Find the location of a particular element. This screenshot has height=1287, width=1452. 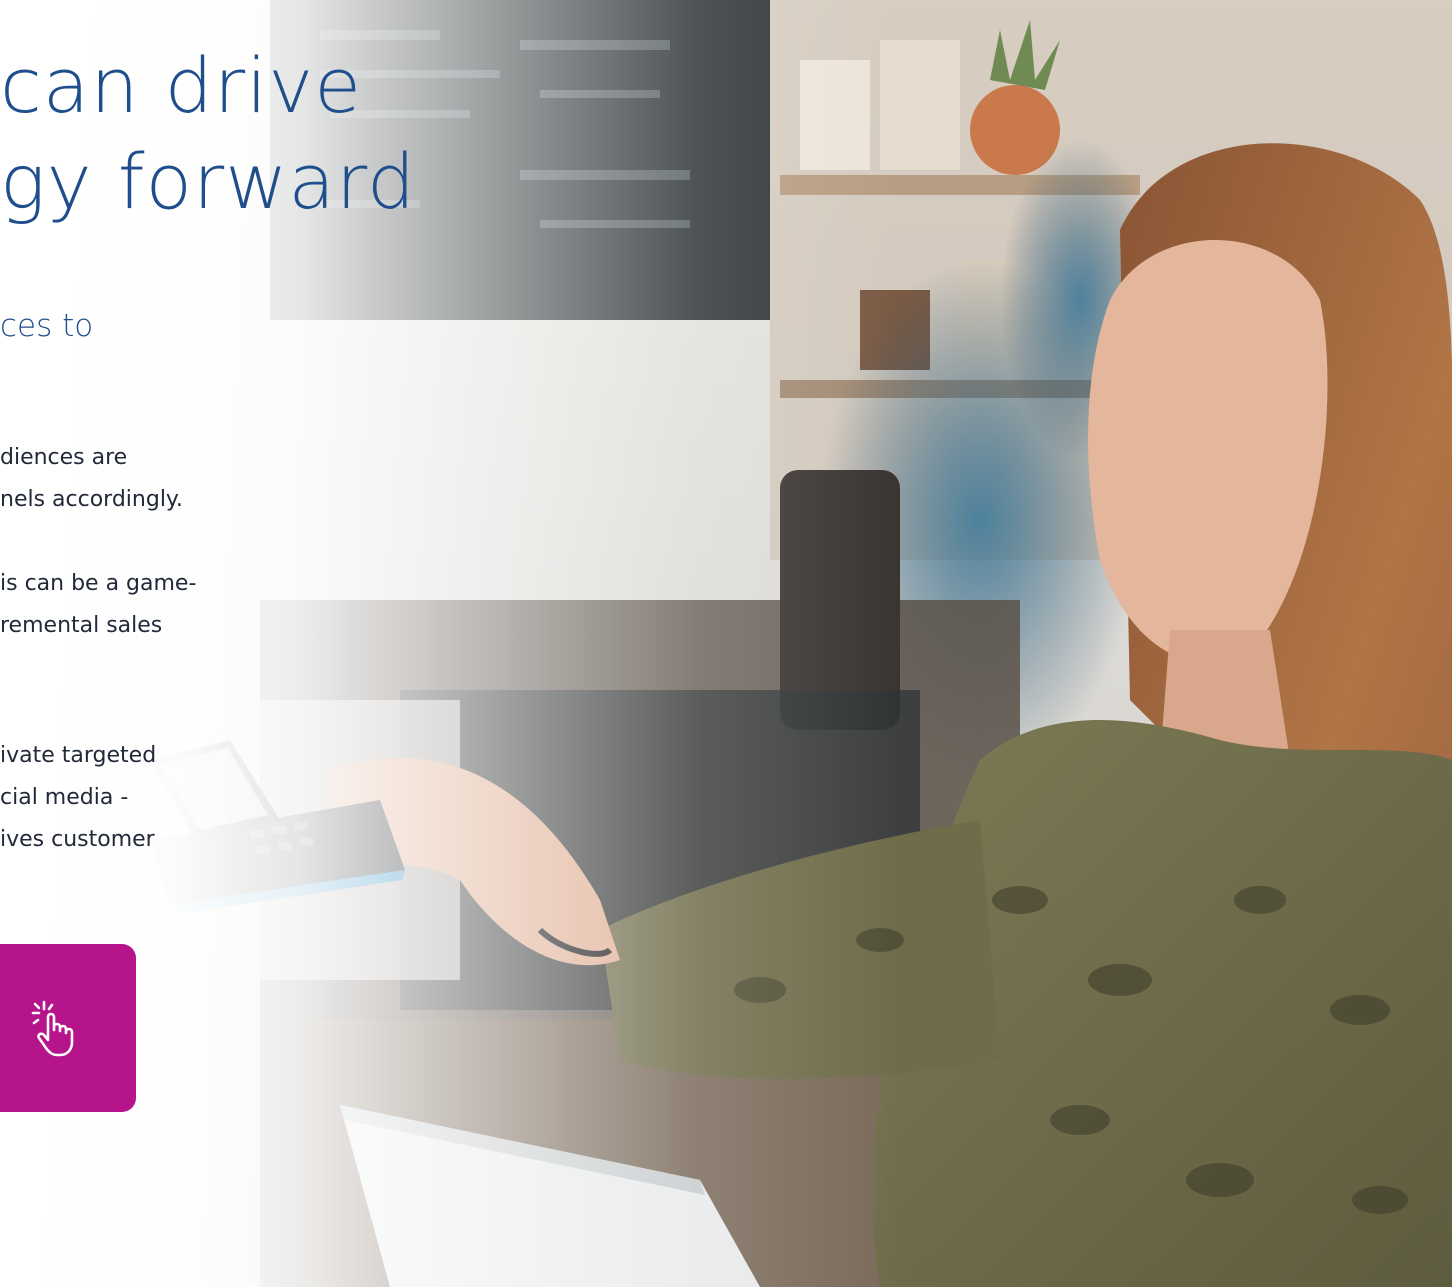

cta-button is located at coordinates (68, 1028).